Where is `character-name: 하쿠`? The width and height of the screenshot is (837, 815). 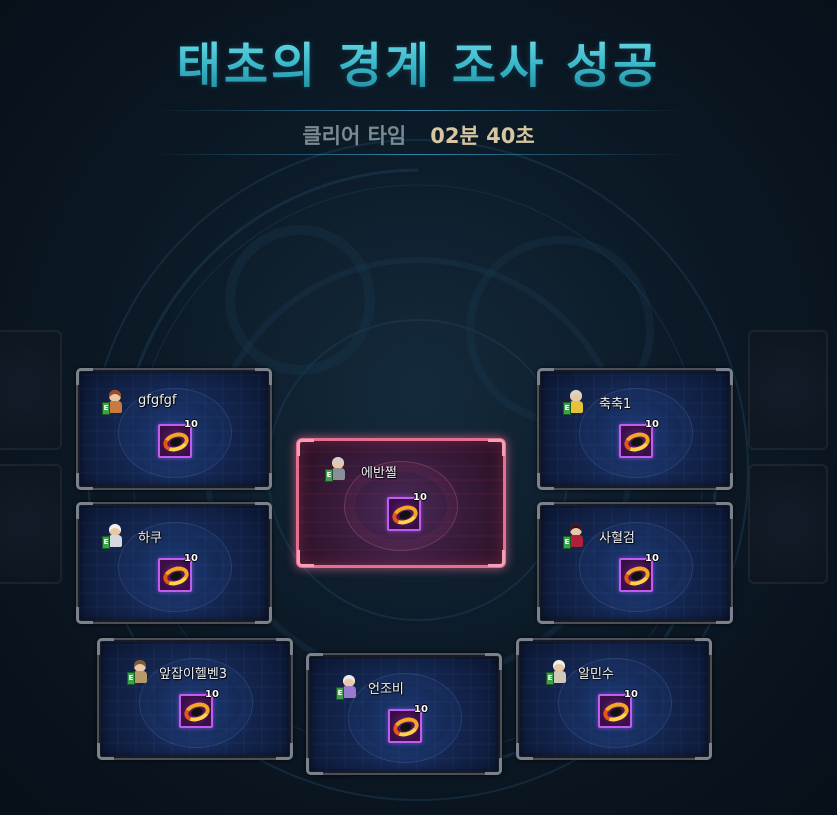
character-name: 하쿠 is located at coordinates (150, 538).